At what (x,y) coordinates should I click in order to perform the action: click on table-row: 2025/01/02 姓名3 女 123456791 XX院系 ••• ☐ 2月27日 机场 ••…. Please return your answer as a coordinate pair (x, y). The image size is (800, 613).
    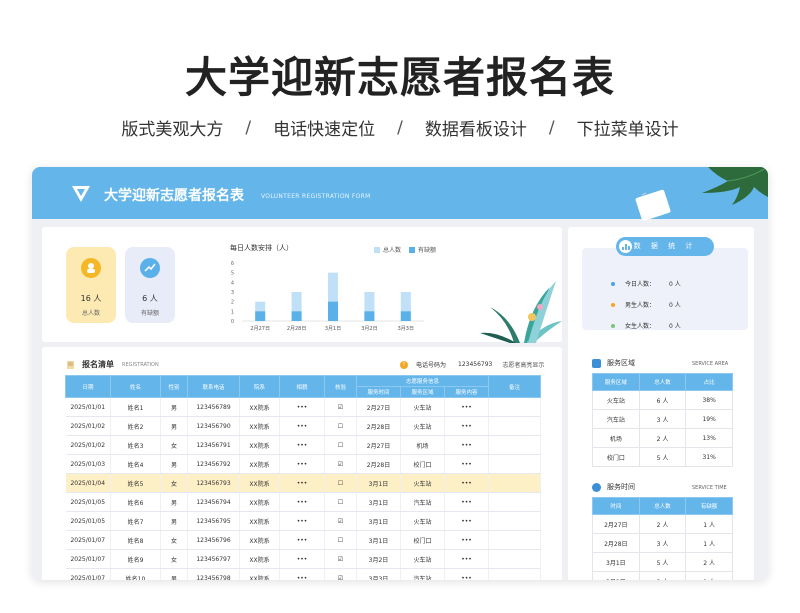
    Looking at the image, I should click on (303, 445).